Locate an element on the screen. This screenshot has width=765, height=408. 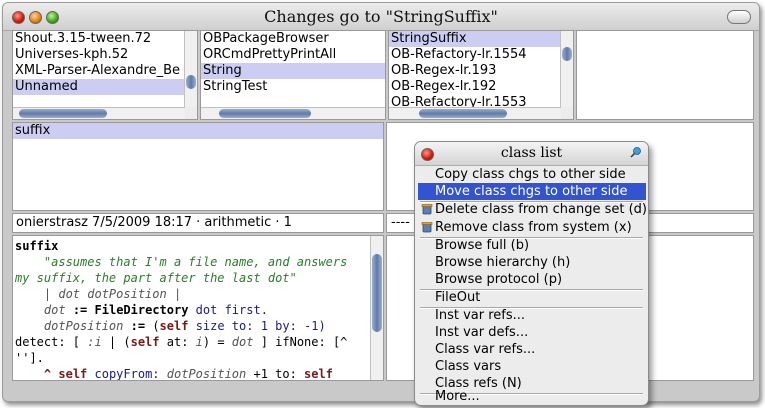
list-item-selected: String is located at coordinates (293, 71).